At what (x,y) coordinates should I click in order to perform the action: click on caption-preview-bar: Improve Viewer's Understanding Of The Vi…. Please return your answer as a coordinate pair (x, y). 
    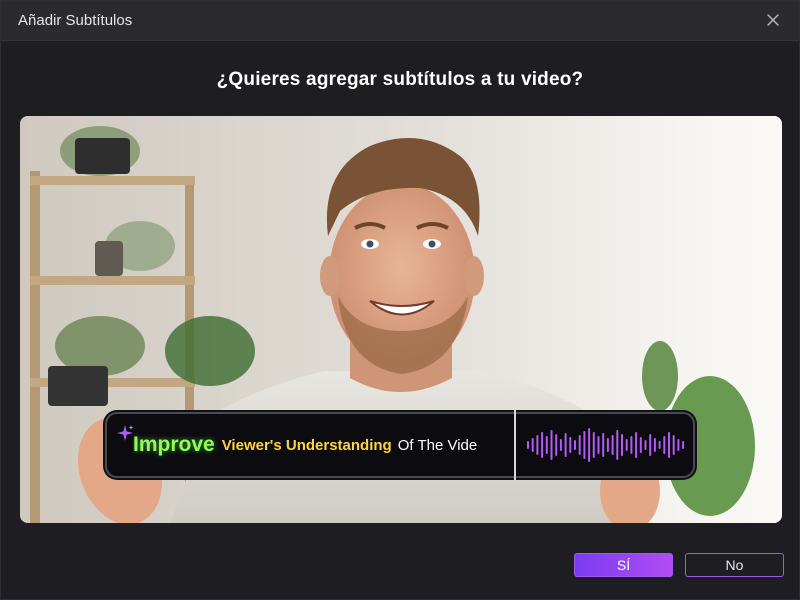
    Looking at the image, I should click on (400, 445).